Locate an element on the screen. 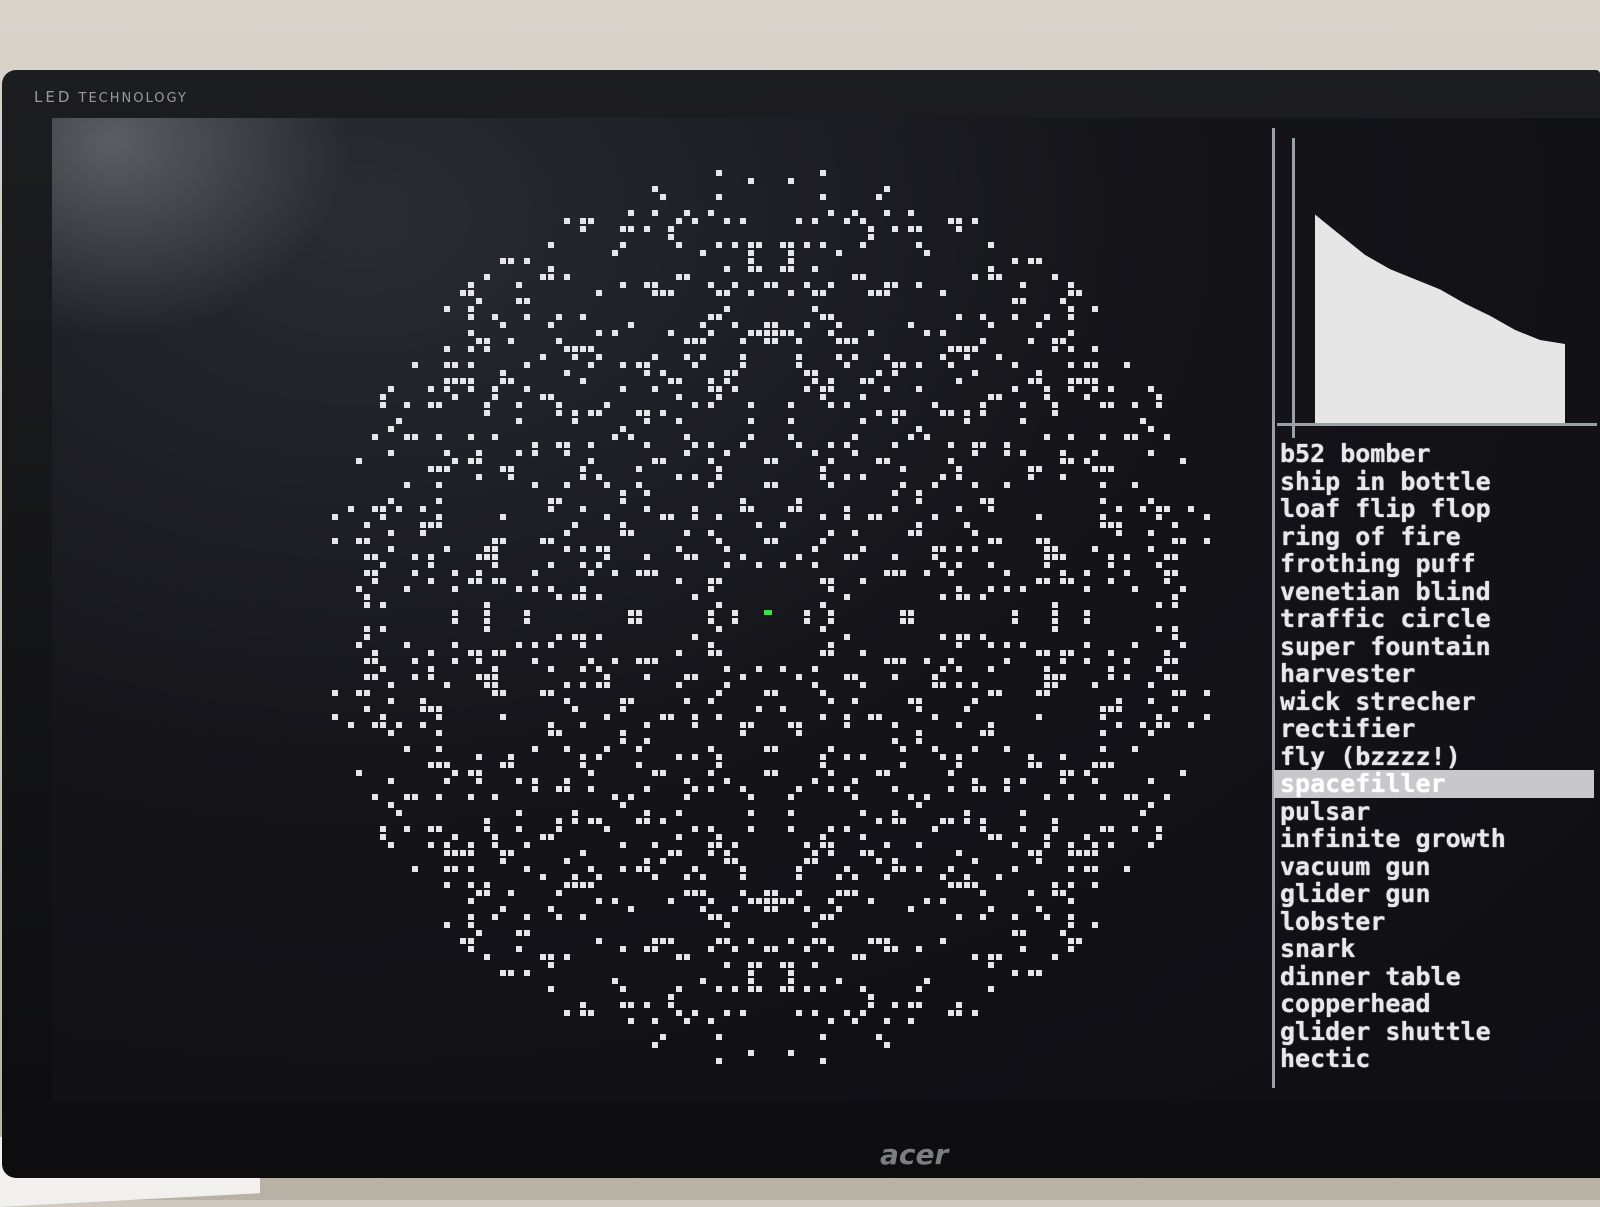 The image size is (1600, 1207). population-graph is located at coordinates (1440, 318).